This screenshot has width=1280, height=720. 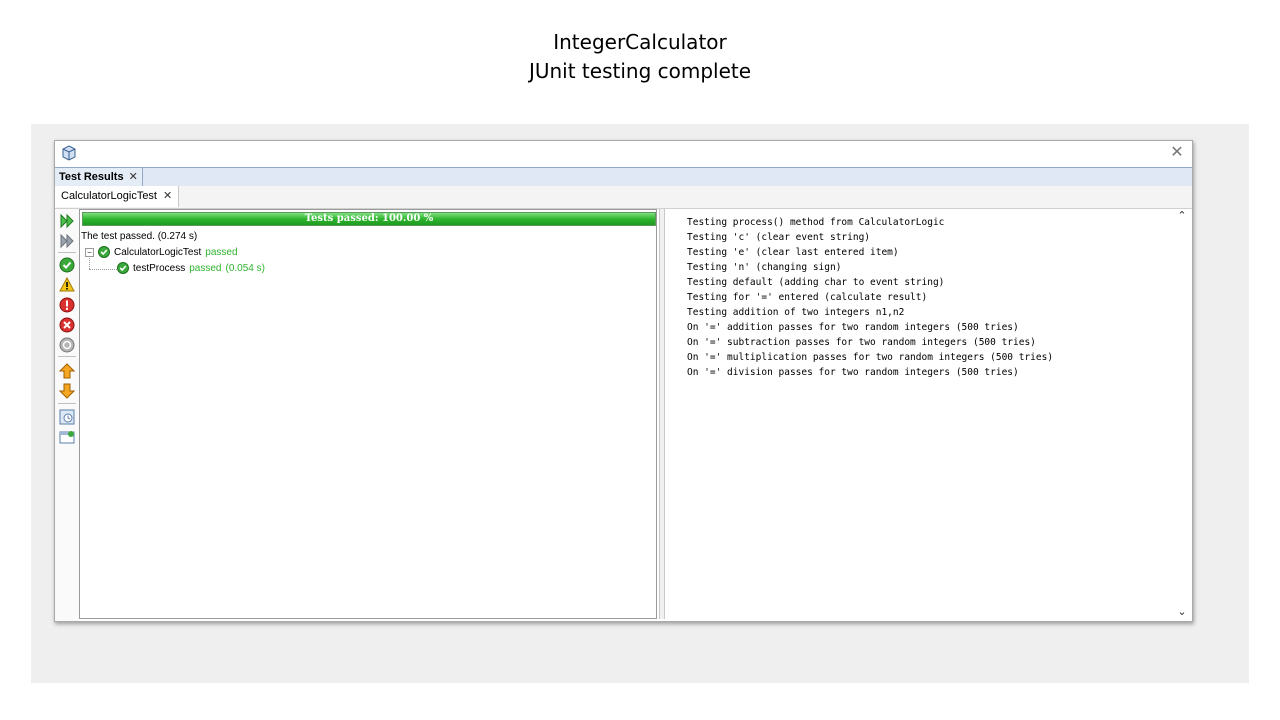 I want to click on output-line: Testing addition of two integers n1,n2, so click(x=796, y=312).